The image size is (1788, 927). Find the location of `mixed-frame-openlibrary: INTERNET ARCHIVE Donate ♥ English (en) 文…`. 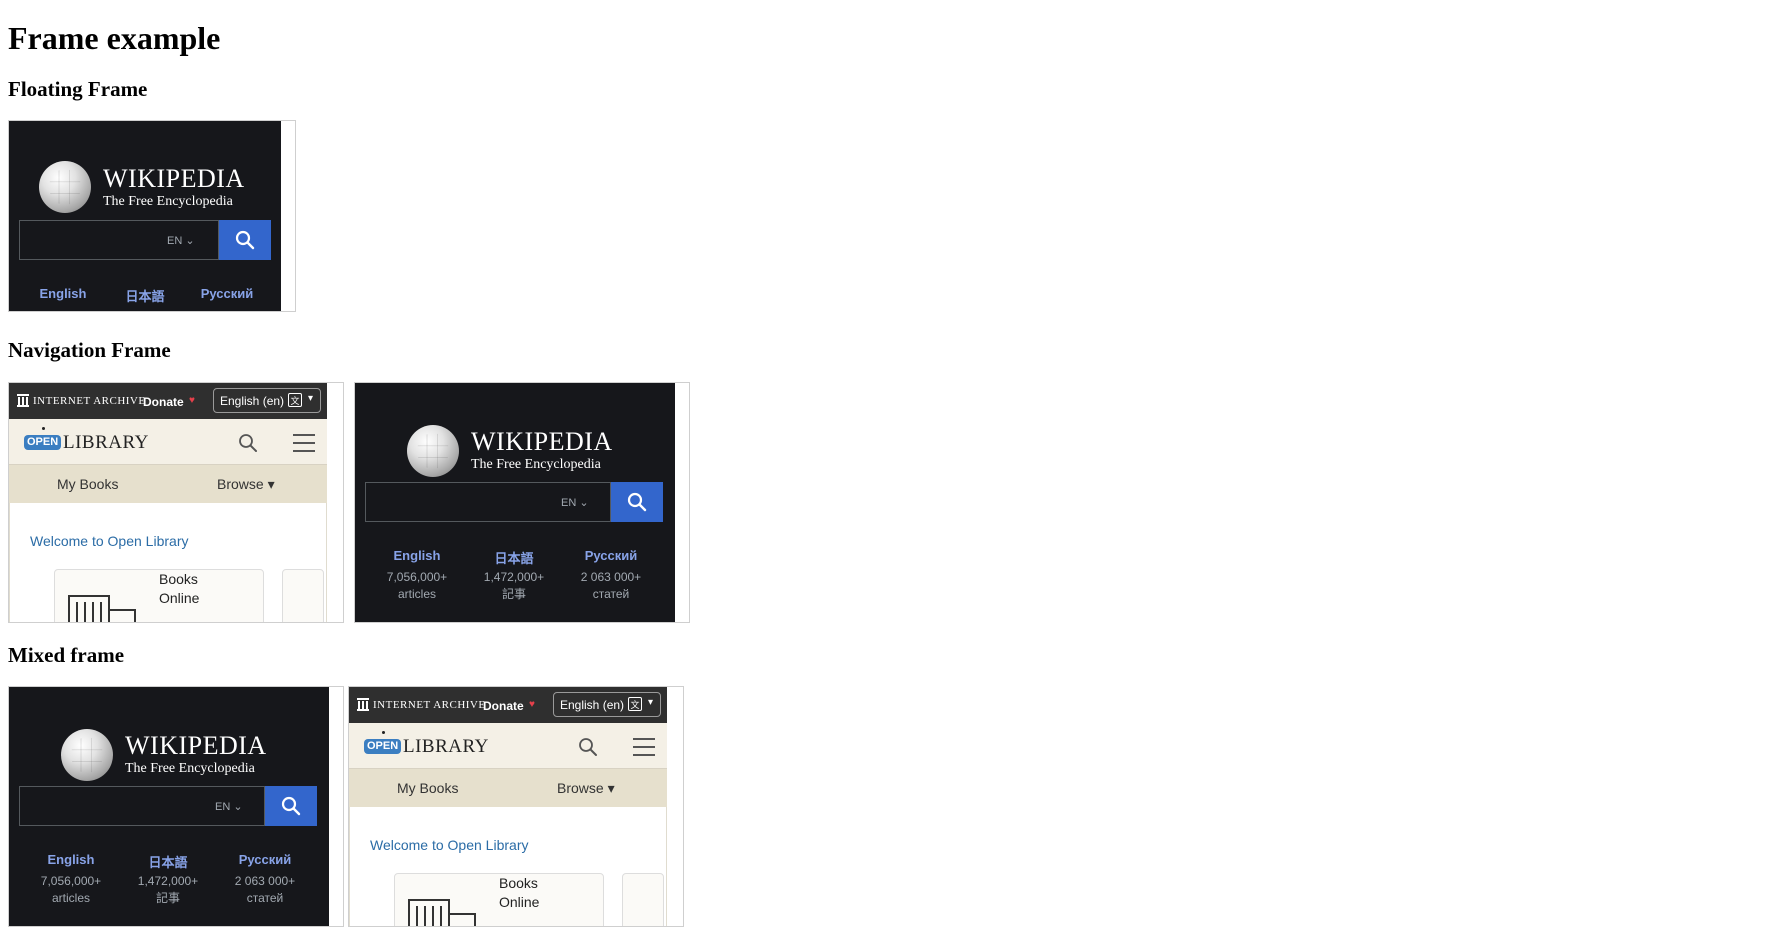

mixed-frame-openlibrary: INTERNET ARCHIVE Donate ♥ English (en) 文… is located at coordinates (516, 806).